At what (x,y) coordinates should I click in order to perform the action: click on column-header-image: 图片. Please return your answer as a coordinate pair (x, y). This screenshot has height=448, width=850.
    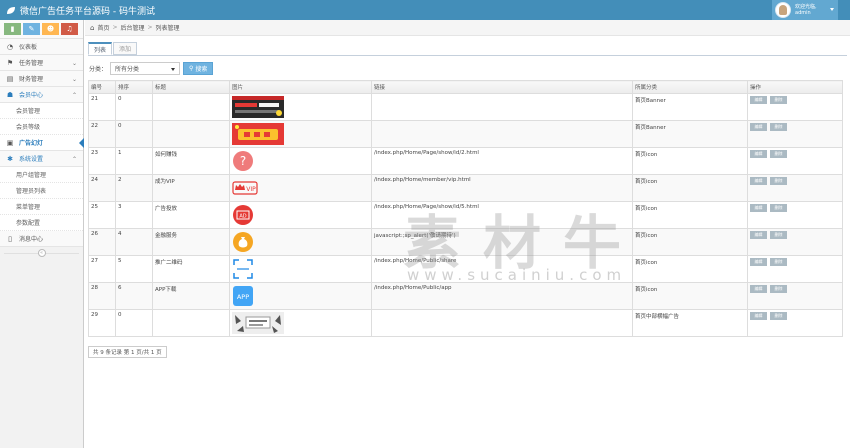
    Looking at the image, I should click on (300, 87).